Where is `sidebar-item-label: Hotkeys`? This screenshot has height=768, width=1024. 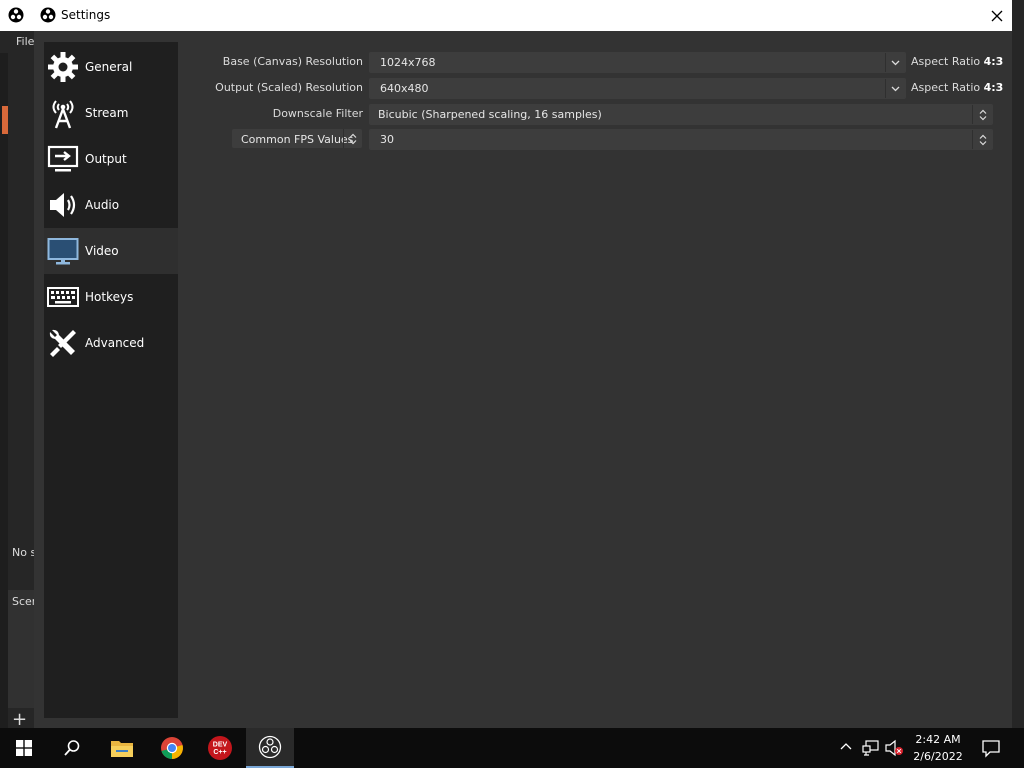 sidebar-item-label: Hotkeys is located at coordinates (109, 297).